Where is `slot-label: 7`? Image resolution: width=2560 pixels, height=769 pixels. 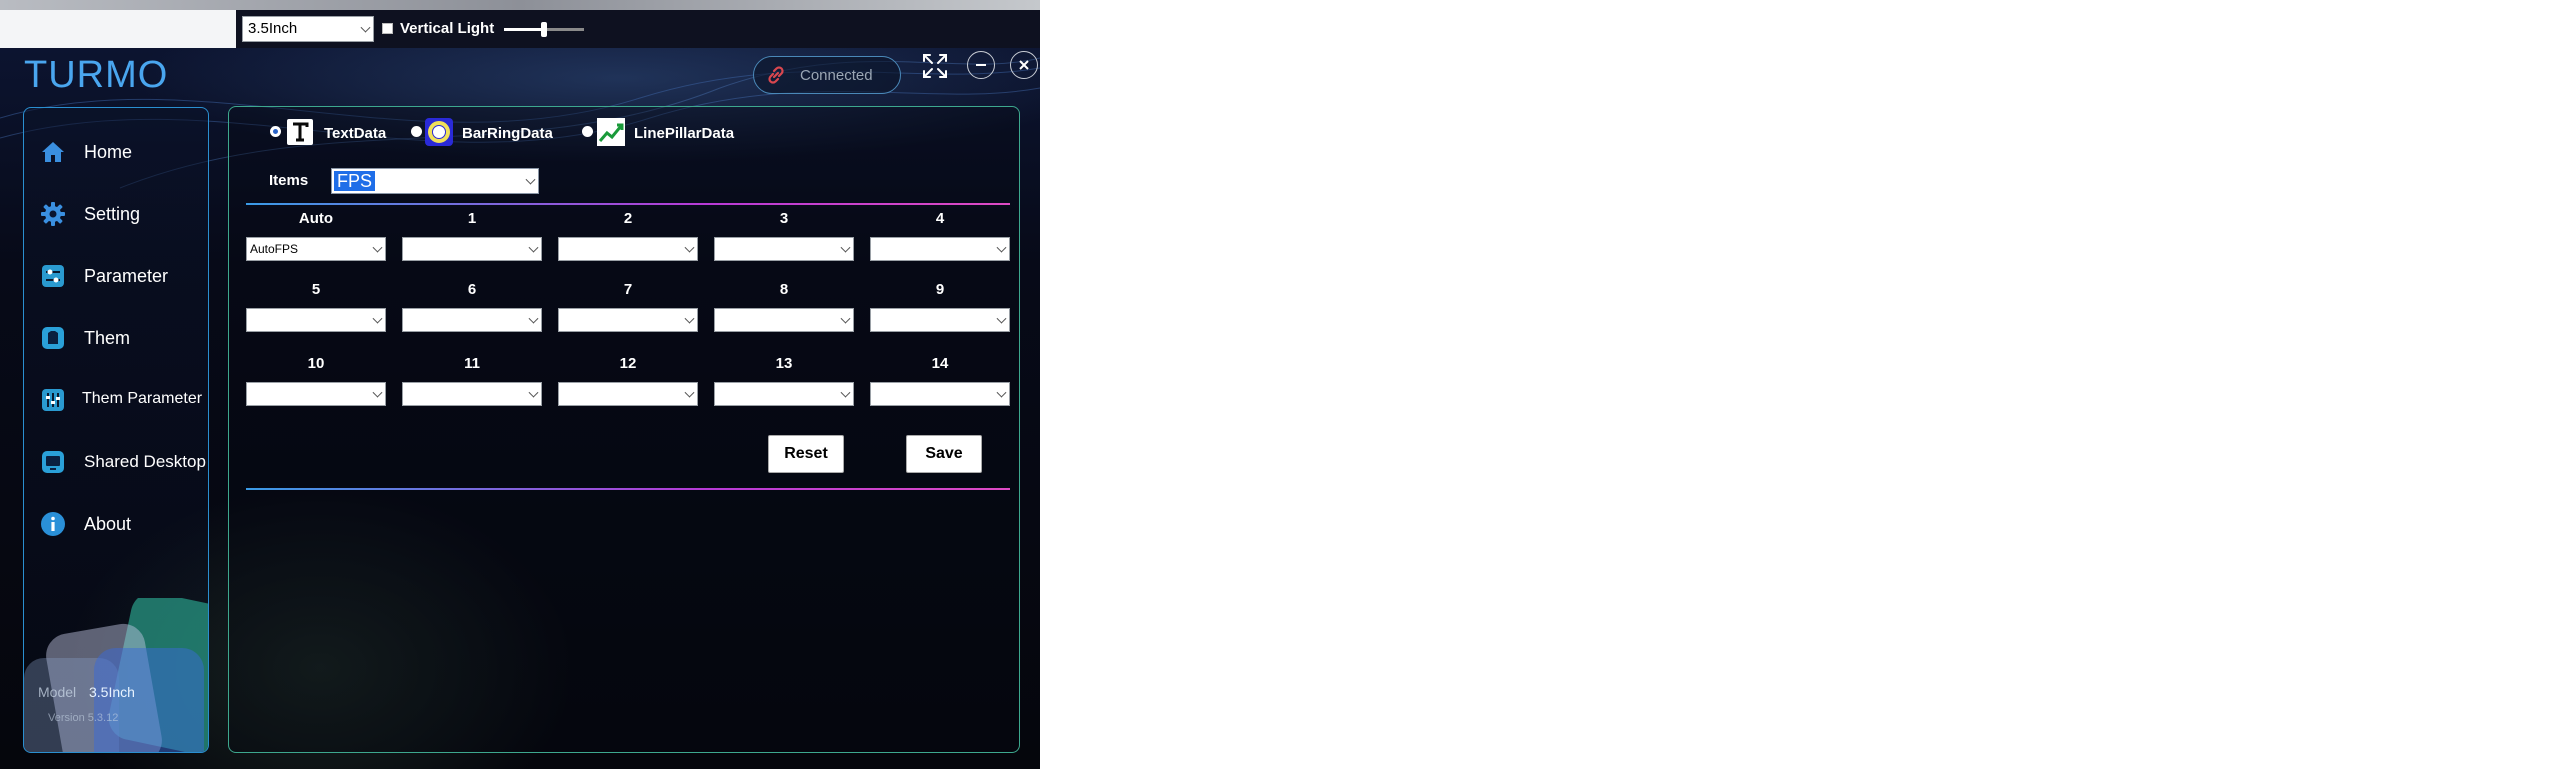 slot-label: 7 is located at coordinates (628, 289).